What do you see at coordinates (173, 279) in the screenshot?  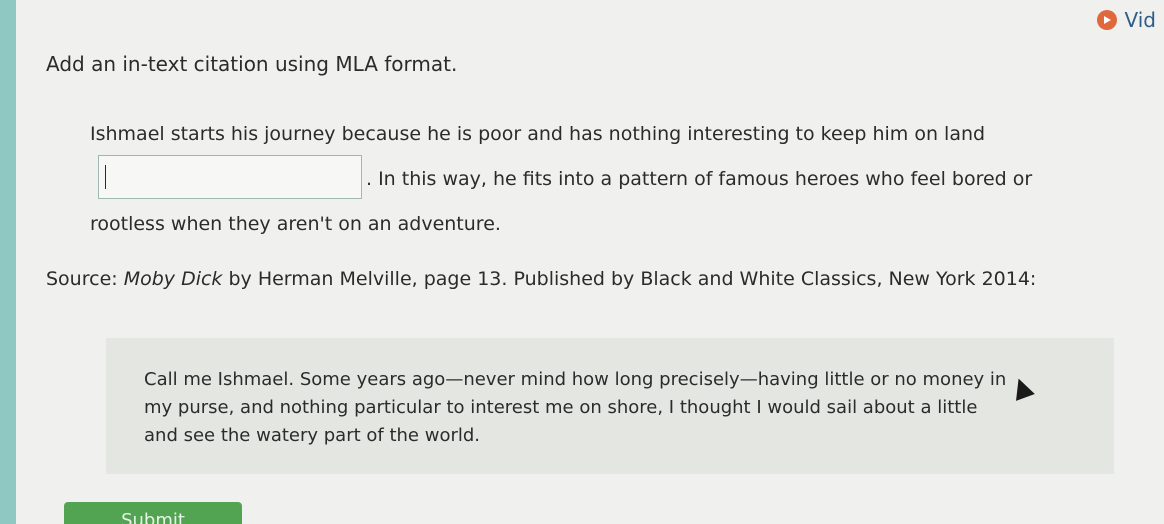 I see `source-book-title: Moby Dick` at bounding box center [173, 279].